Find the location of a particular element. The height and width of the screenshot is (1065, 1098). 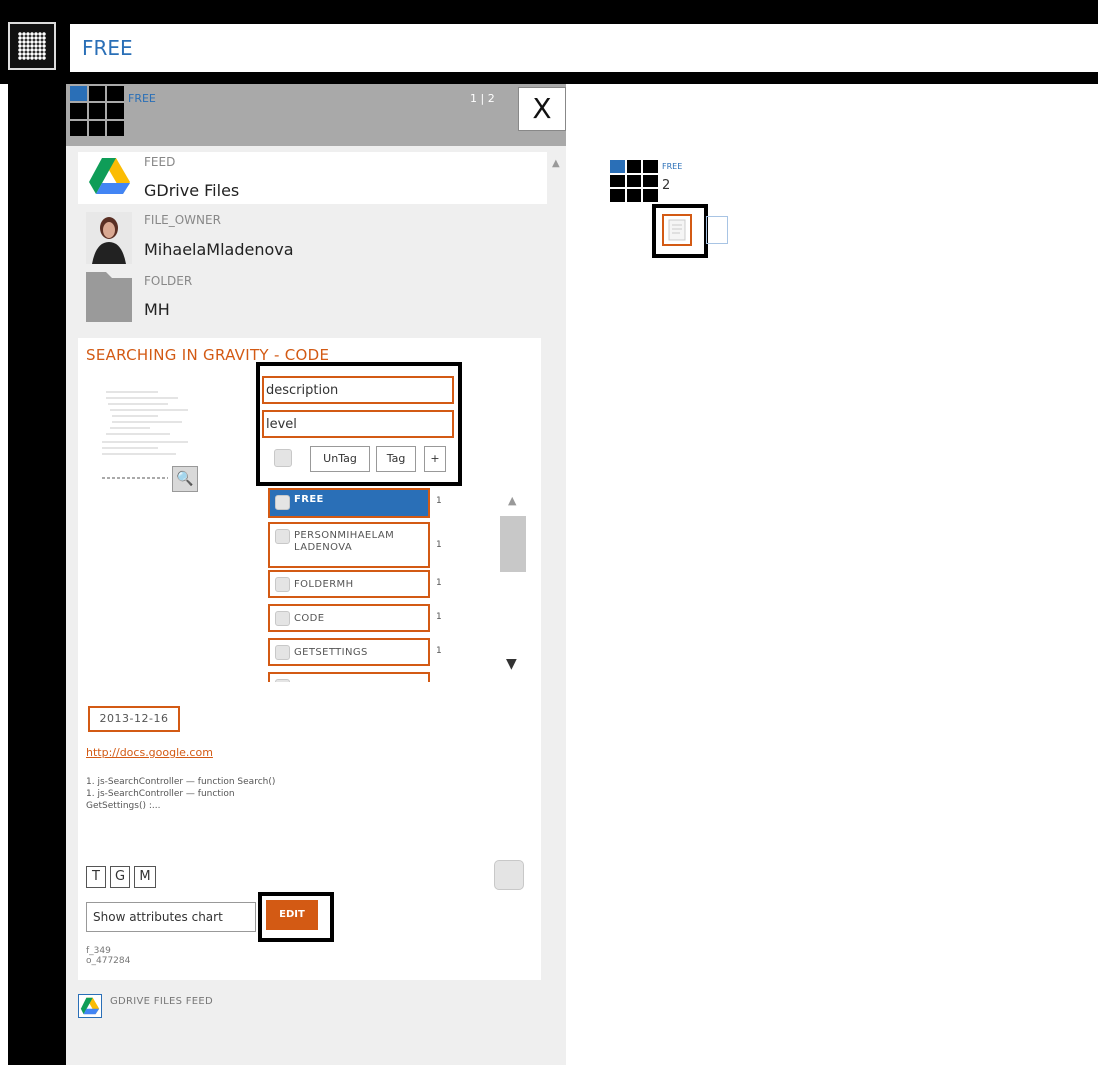

tag-item-free: FREE is located at coordinates (349, 503).